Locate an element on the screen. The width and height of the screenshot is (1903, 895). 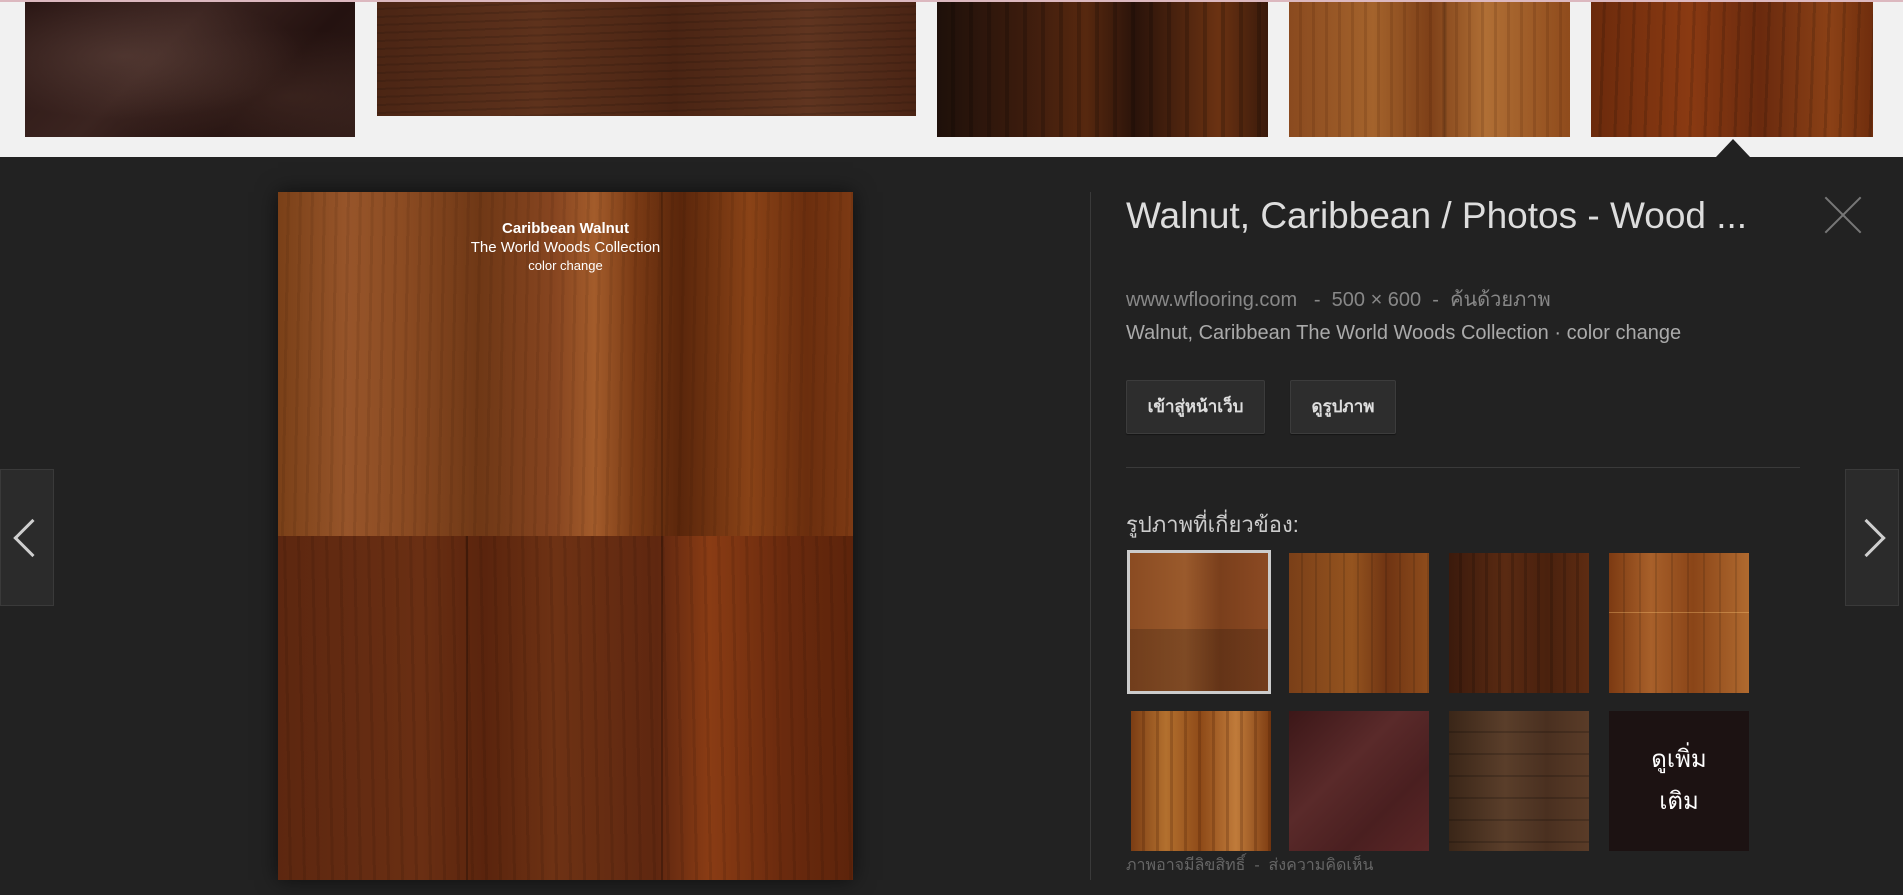
chevron-left-icon is located at coordinates (32, 537).